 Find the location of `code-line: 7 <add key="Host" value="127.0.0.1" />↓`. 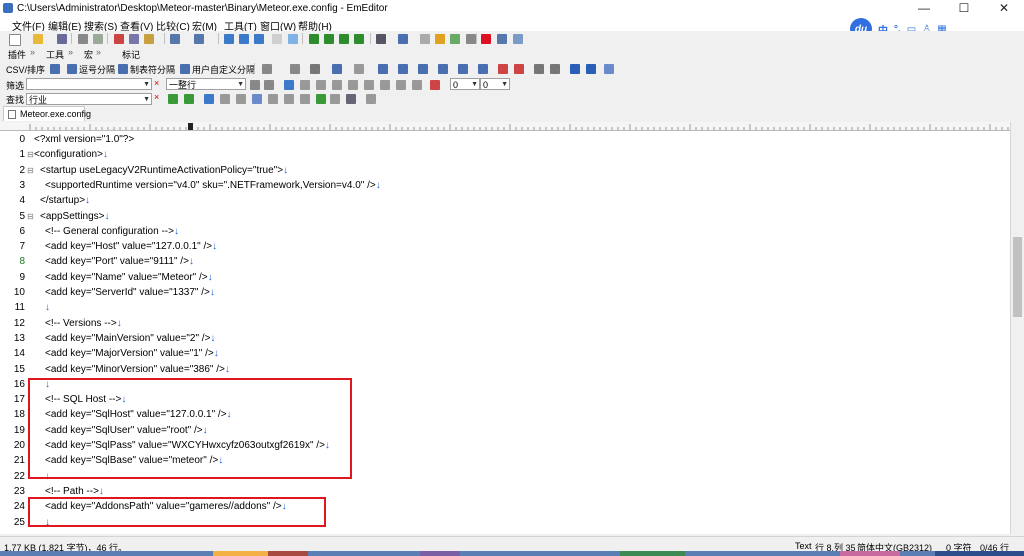

code-line: 7 <add key="Host" value="127.0.0.1" />↓ is located at coordinates (505, 246).